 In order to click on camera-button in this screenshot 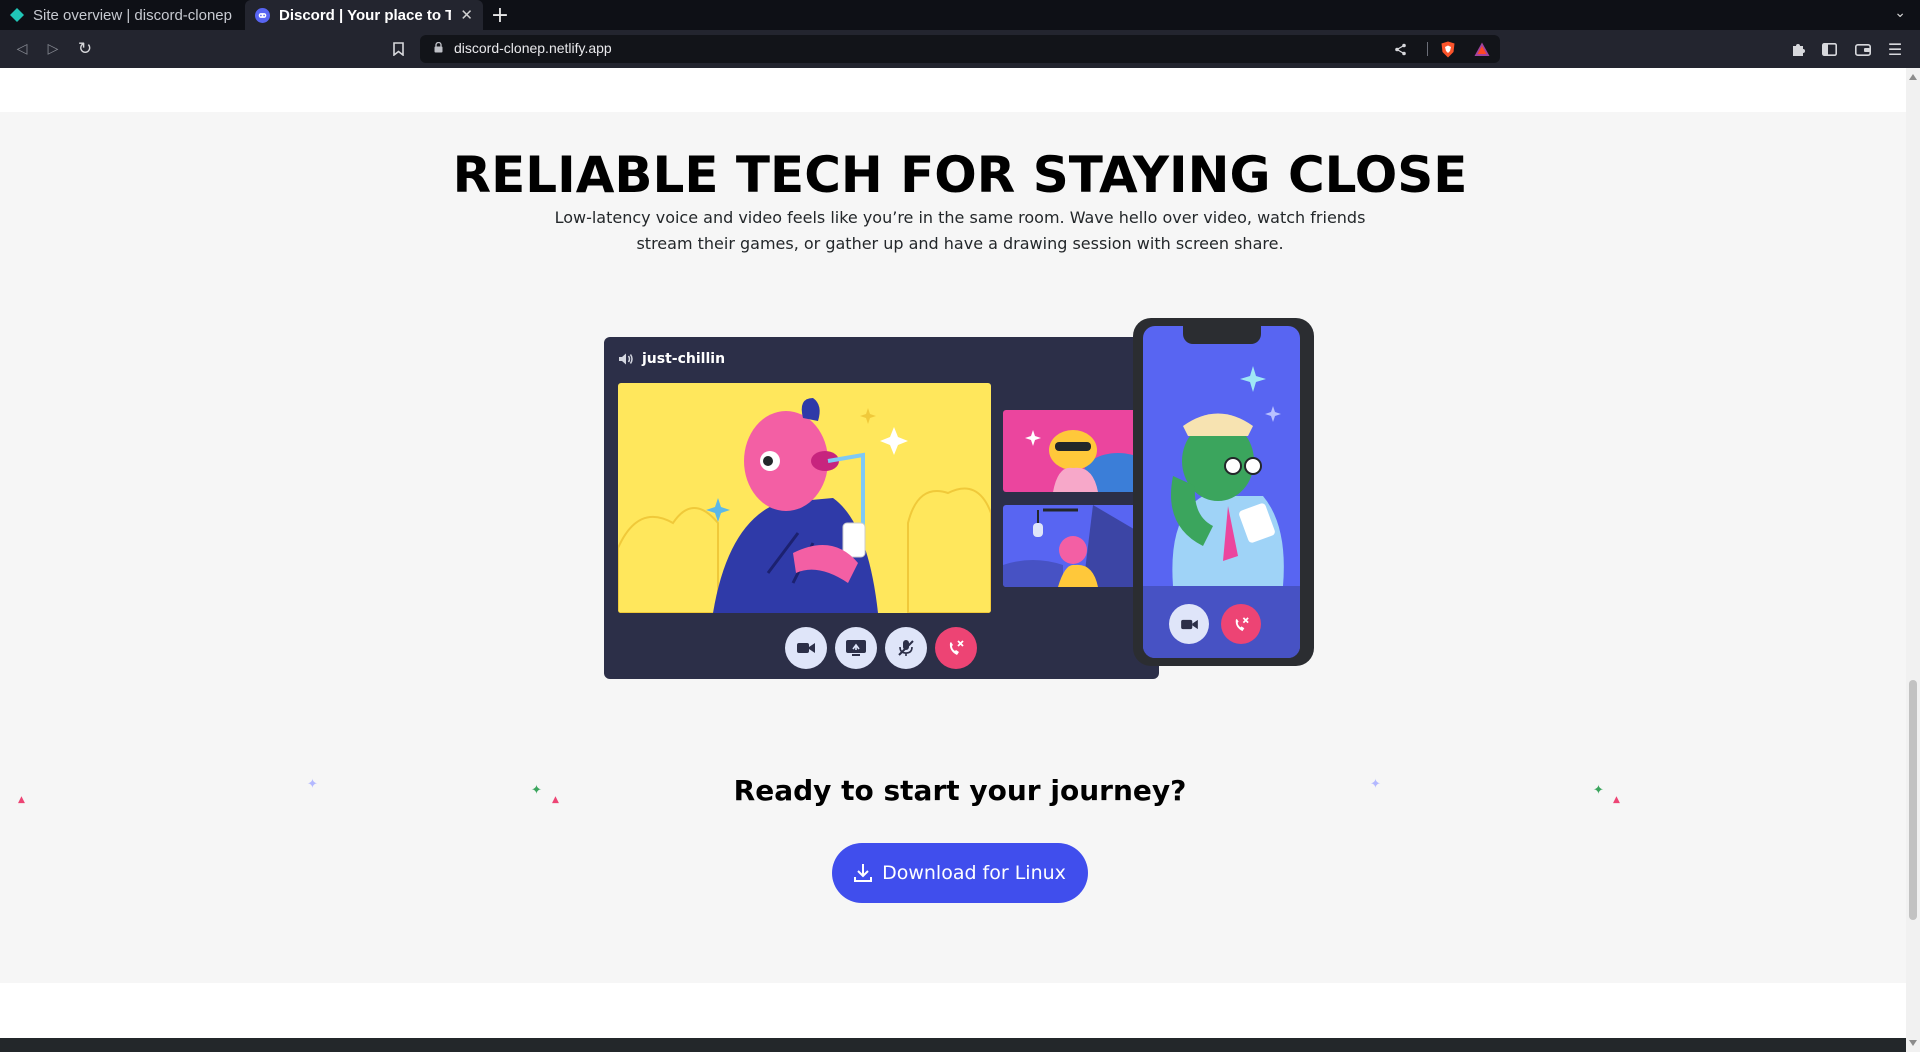, I will do `click(806, 648)`.